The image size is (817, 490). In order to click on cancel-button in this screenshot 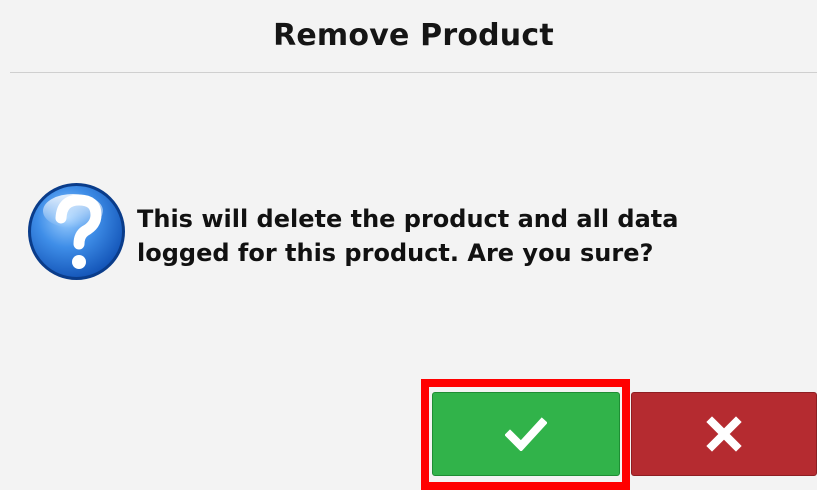, I will do `click(724, 434)`.